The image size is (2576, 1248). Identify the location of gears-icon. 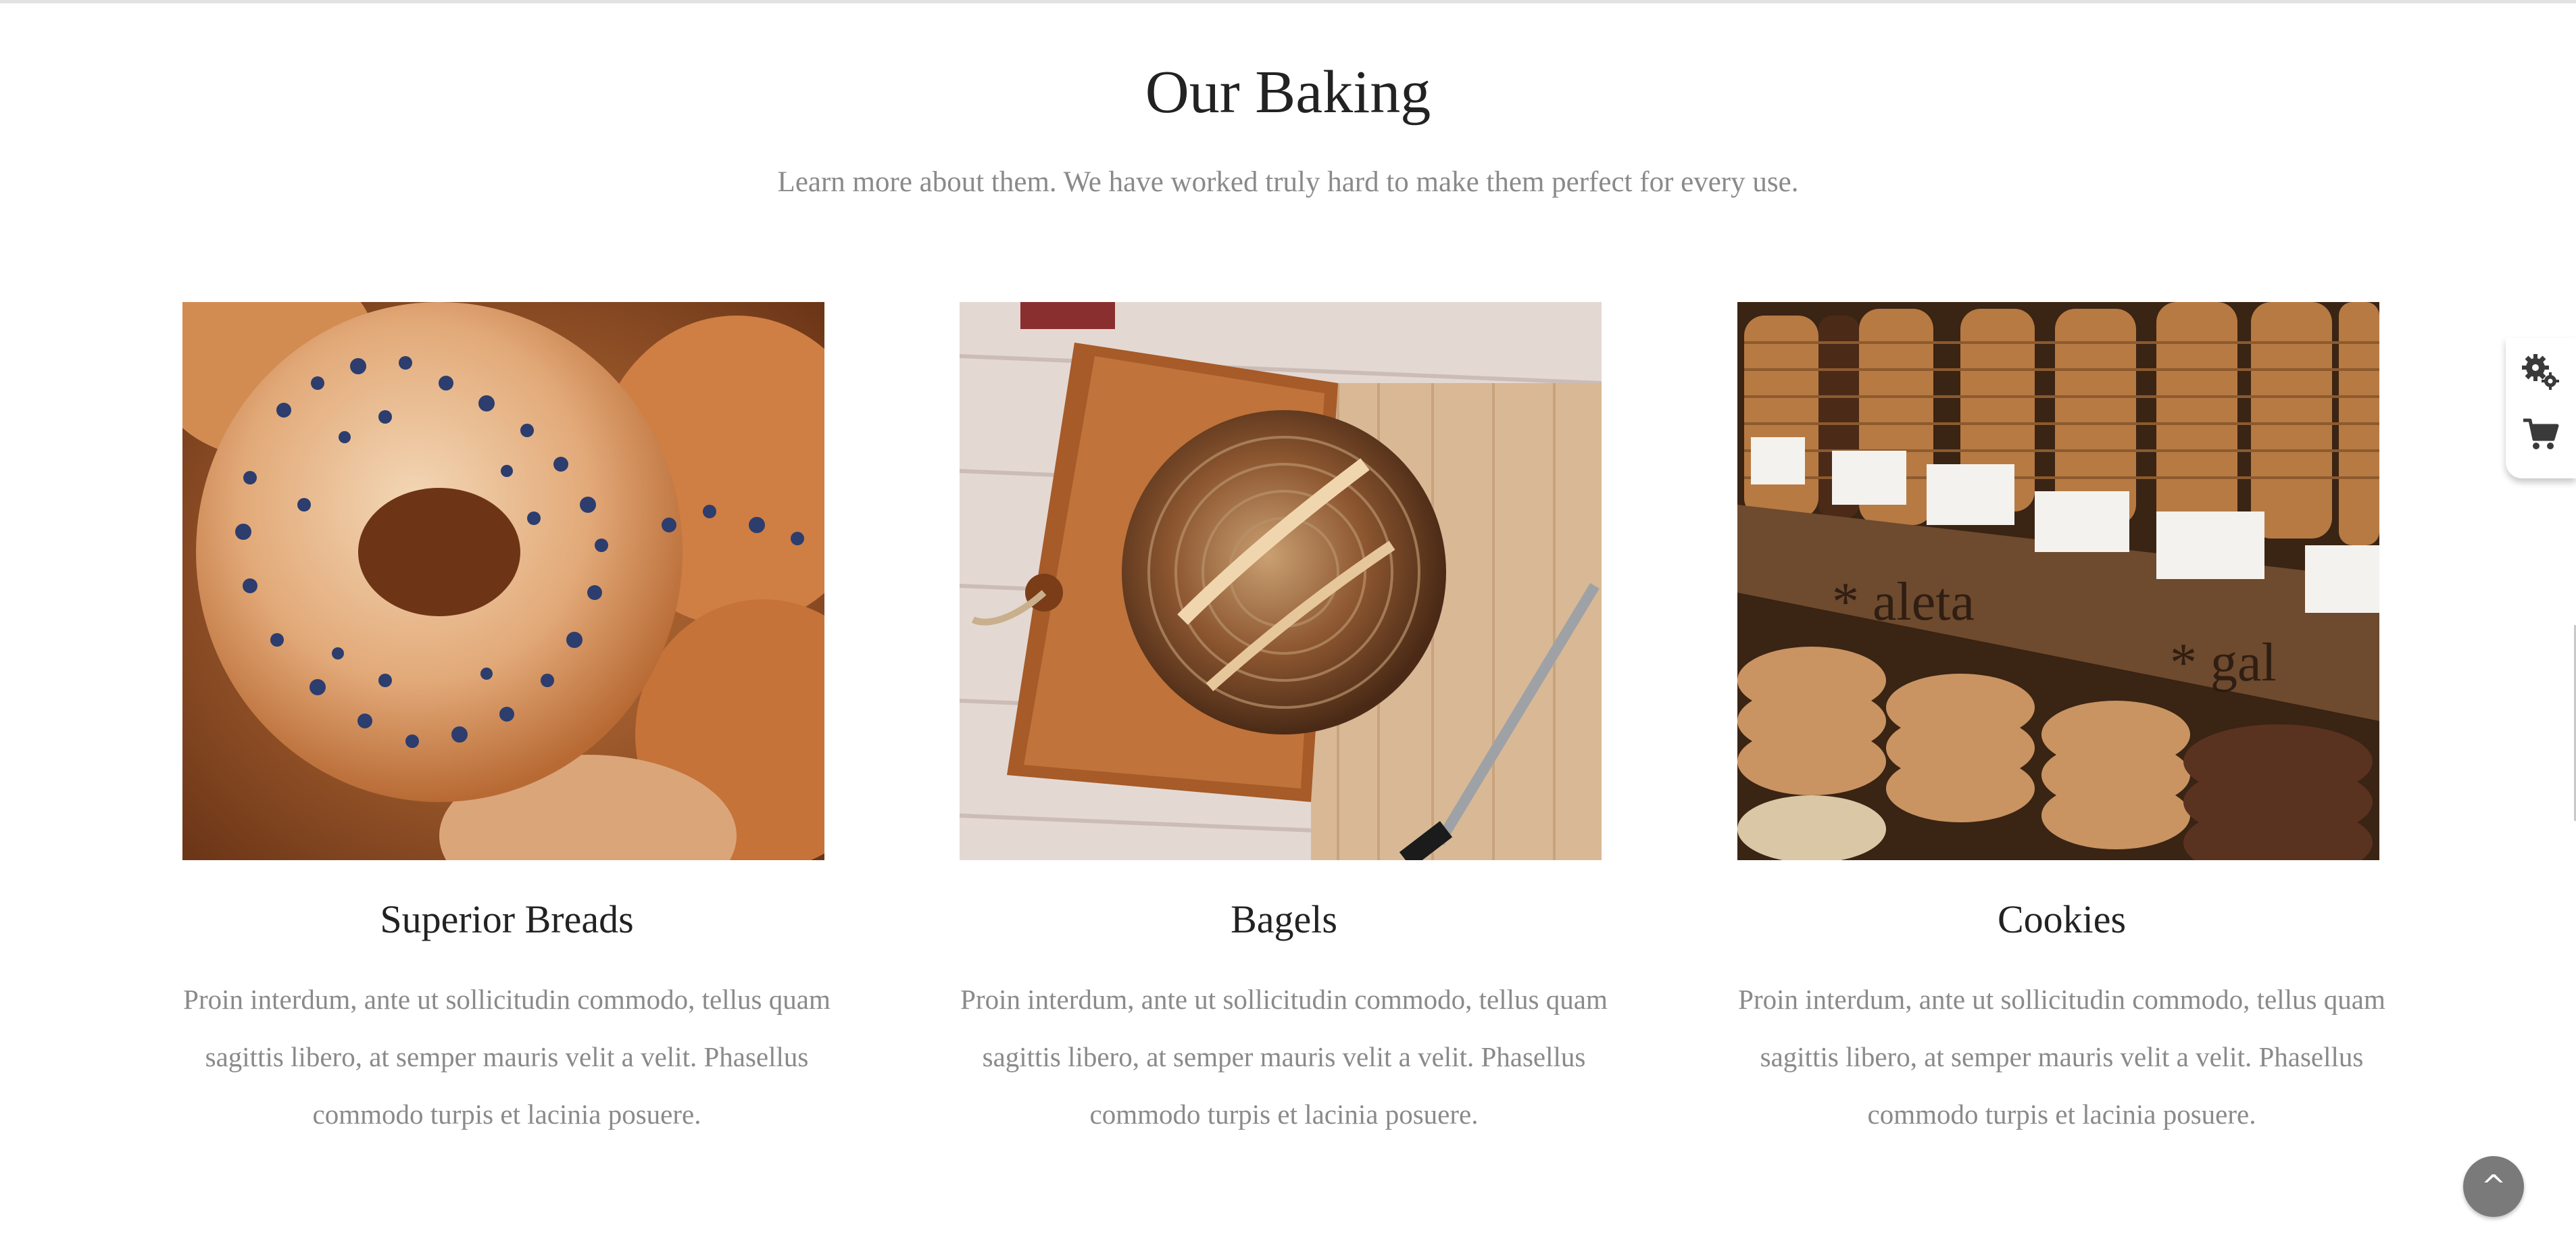
(2541, 372).